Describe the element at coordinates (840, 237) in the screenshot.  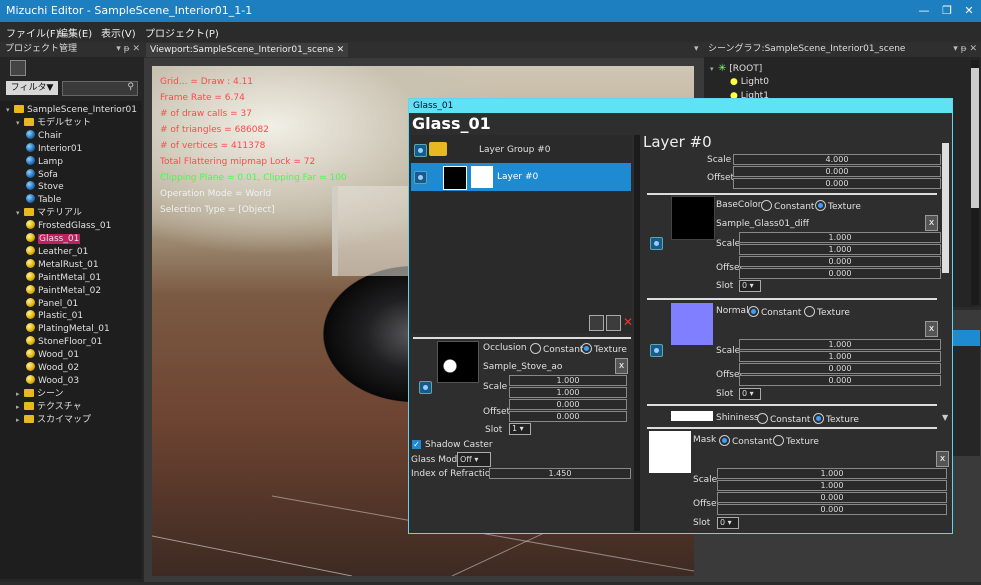
I see `basecolor-scale-x: 1.000` at that location.